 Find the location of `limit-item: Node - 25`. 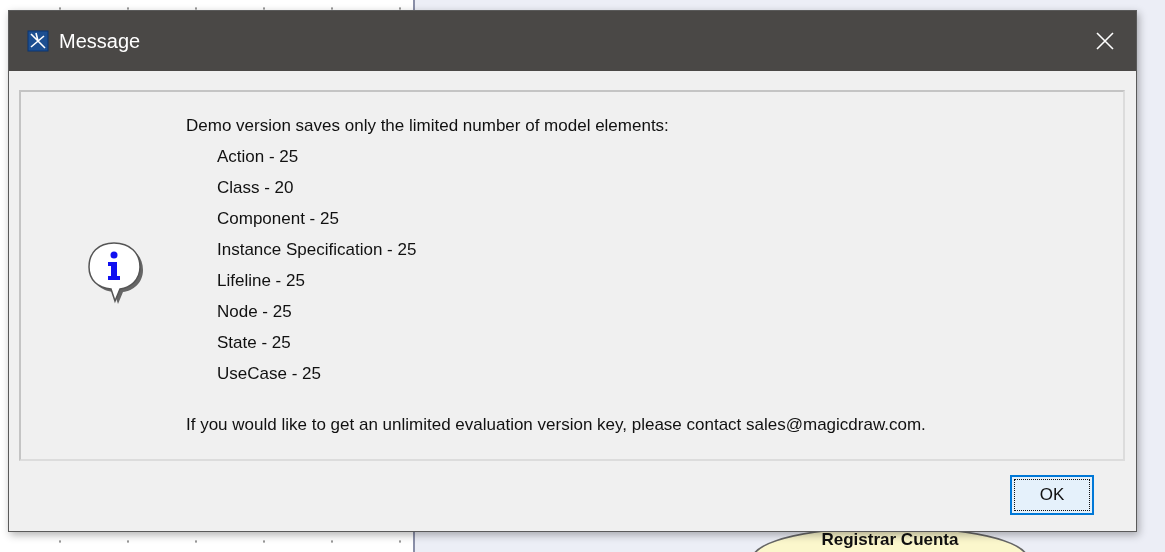

limit-item: Node - 25 is located at coordinates (254, 312).